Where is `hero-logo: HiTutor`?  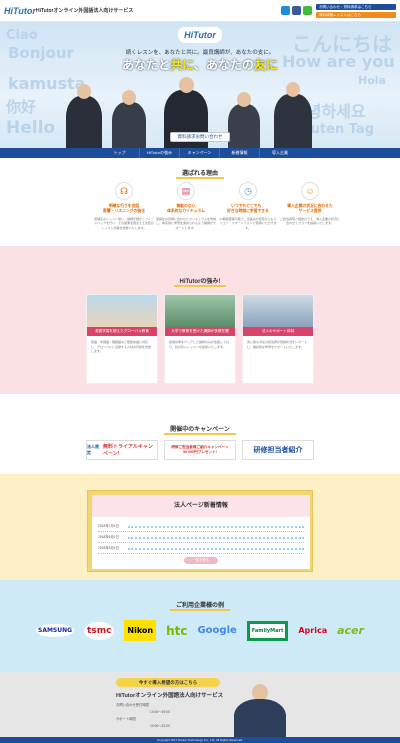 hero-logo: HiTutor is located at coordinates (200, 35).